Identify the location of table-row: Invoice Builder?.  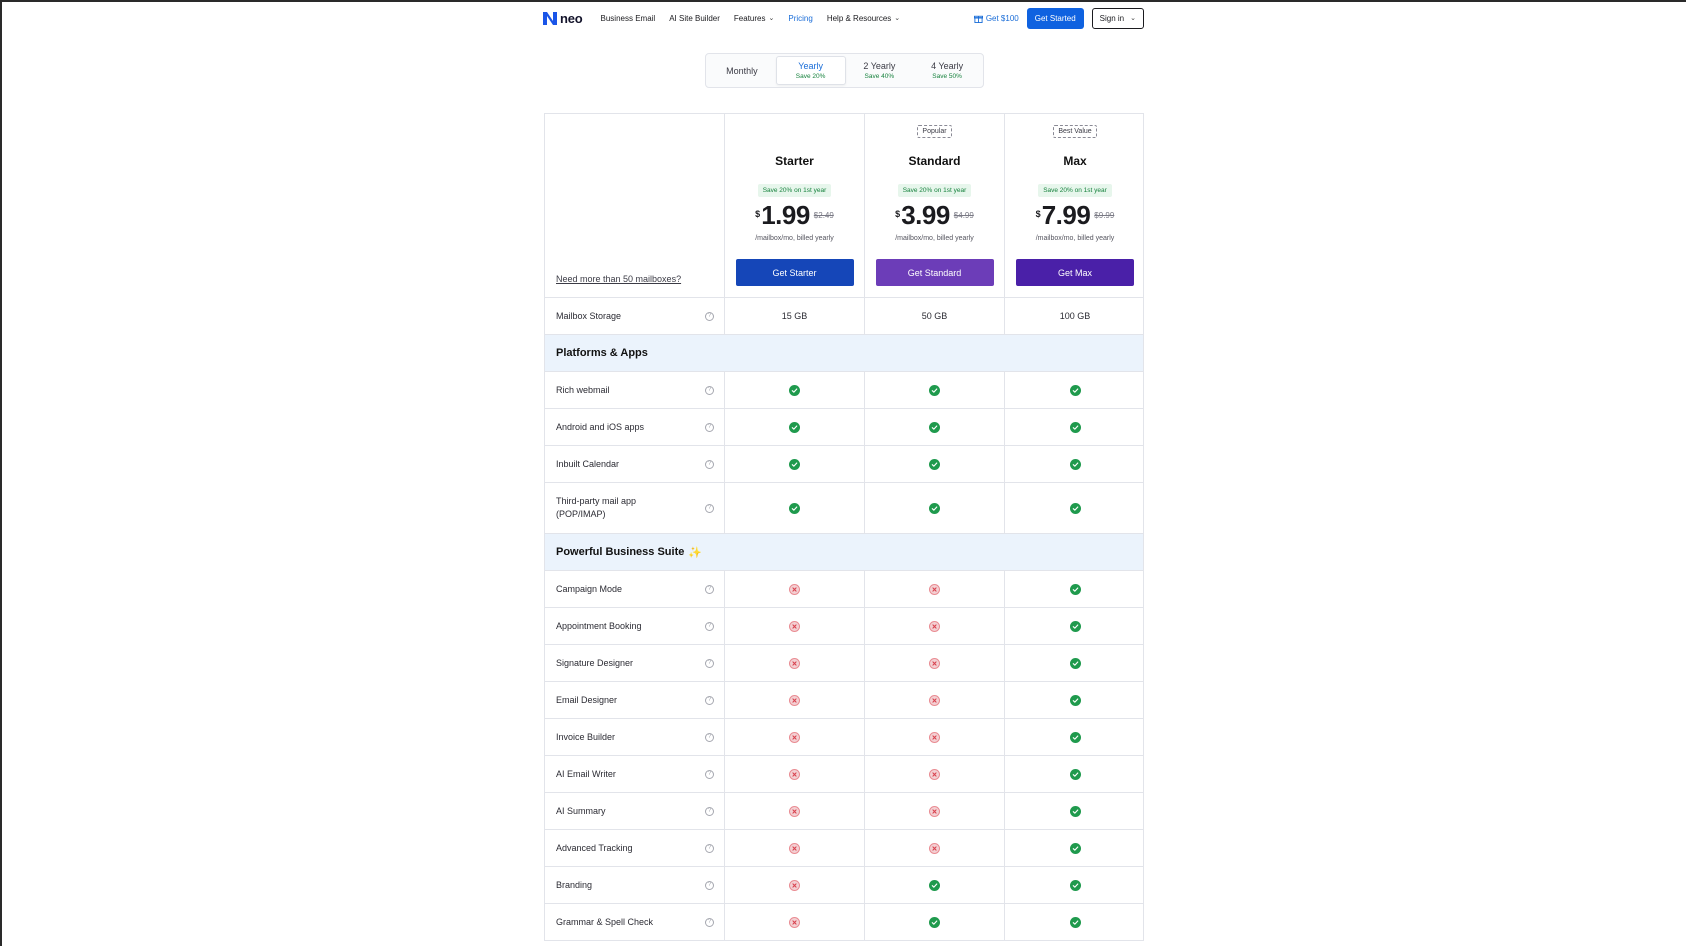
(844, 737).